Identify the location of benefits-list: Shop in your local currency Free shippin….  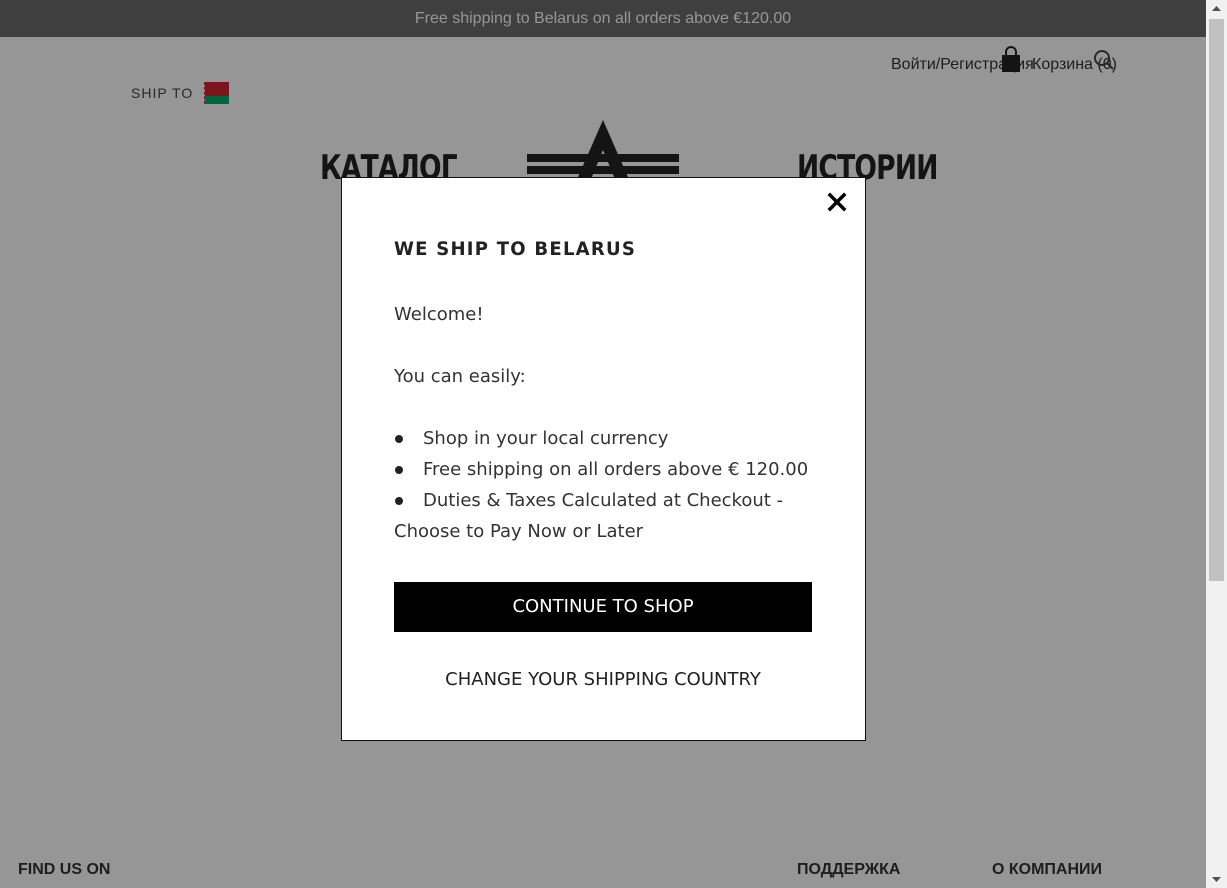
(604, 485).